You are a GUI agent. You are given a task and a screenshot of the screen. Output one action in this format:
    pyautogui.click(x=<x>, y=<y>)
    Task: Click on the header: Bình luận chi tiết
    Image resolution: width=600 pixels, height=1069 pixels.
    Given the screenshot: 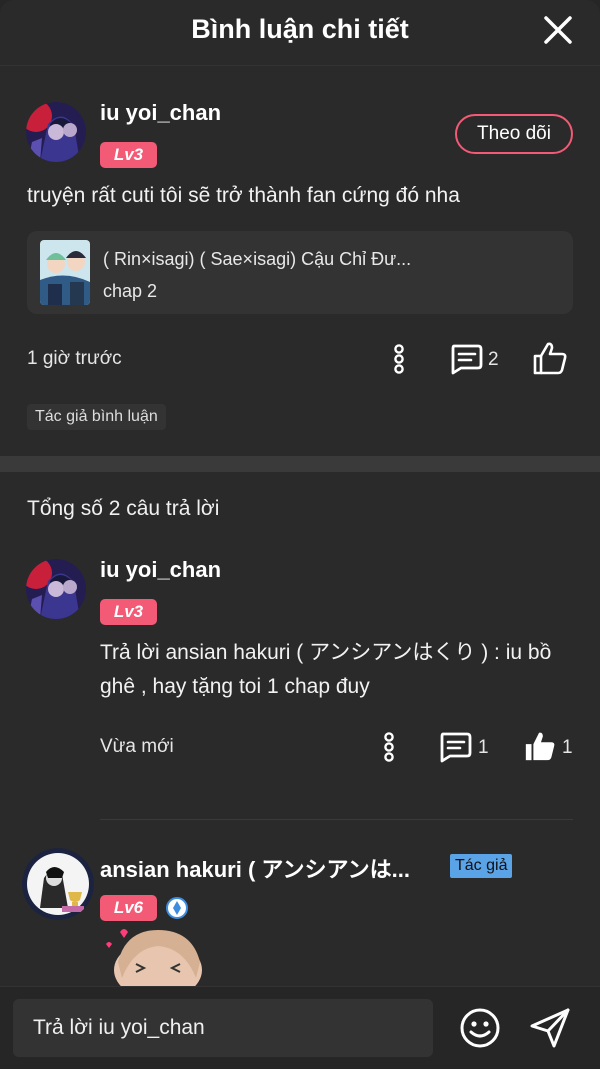 What is the action you would take?
    pyautogui.click(x=300, y=33)
    